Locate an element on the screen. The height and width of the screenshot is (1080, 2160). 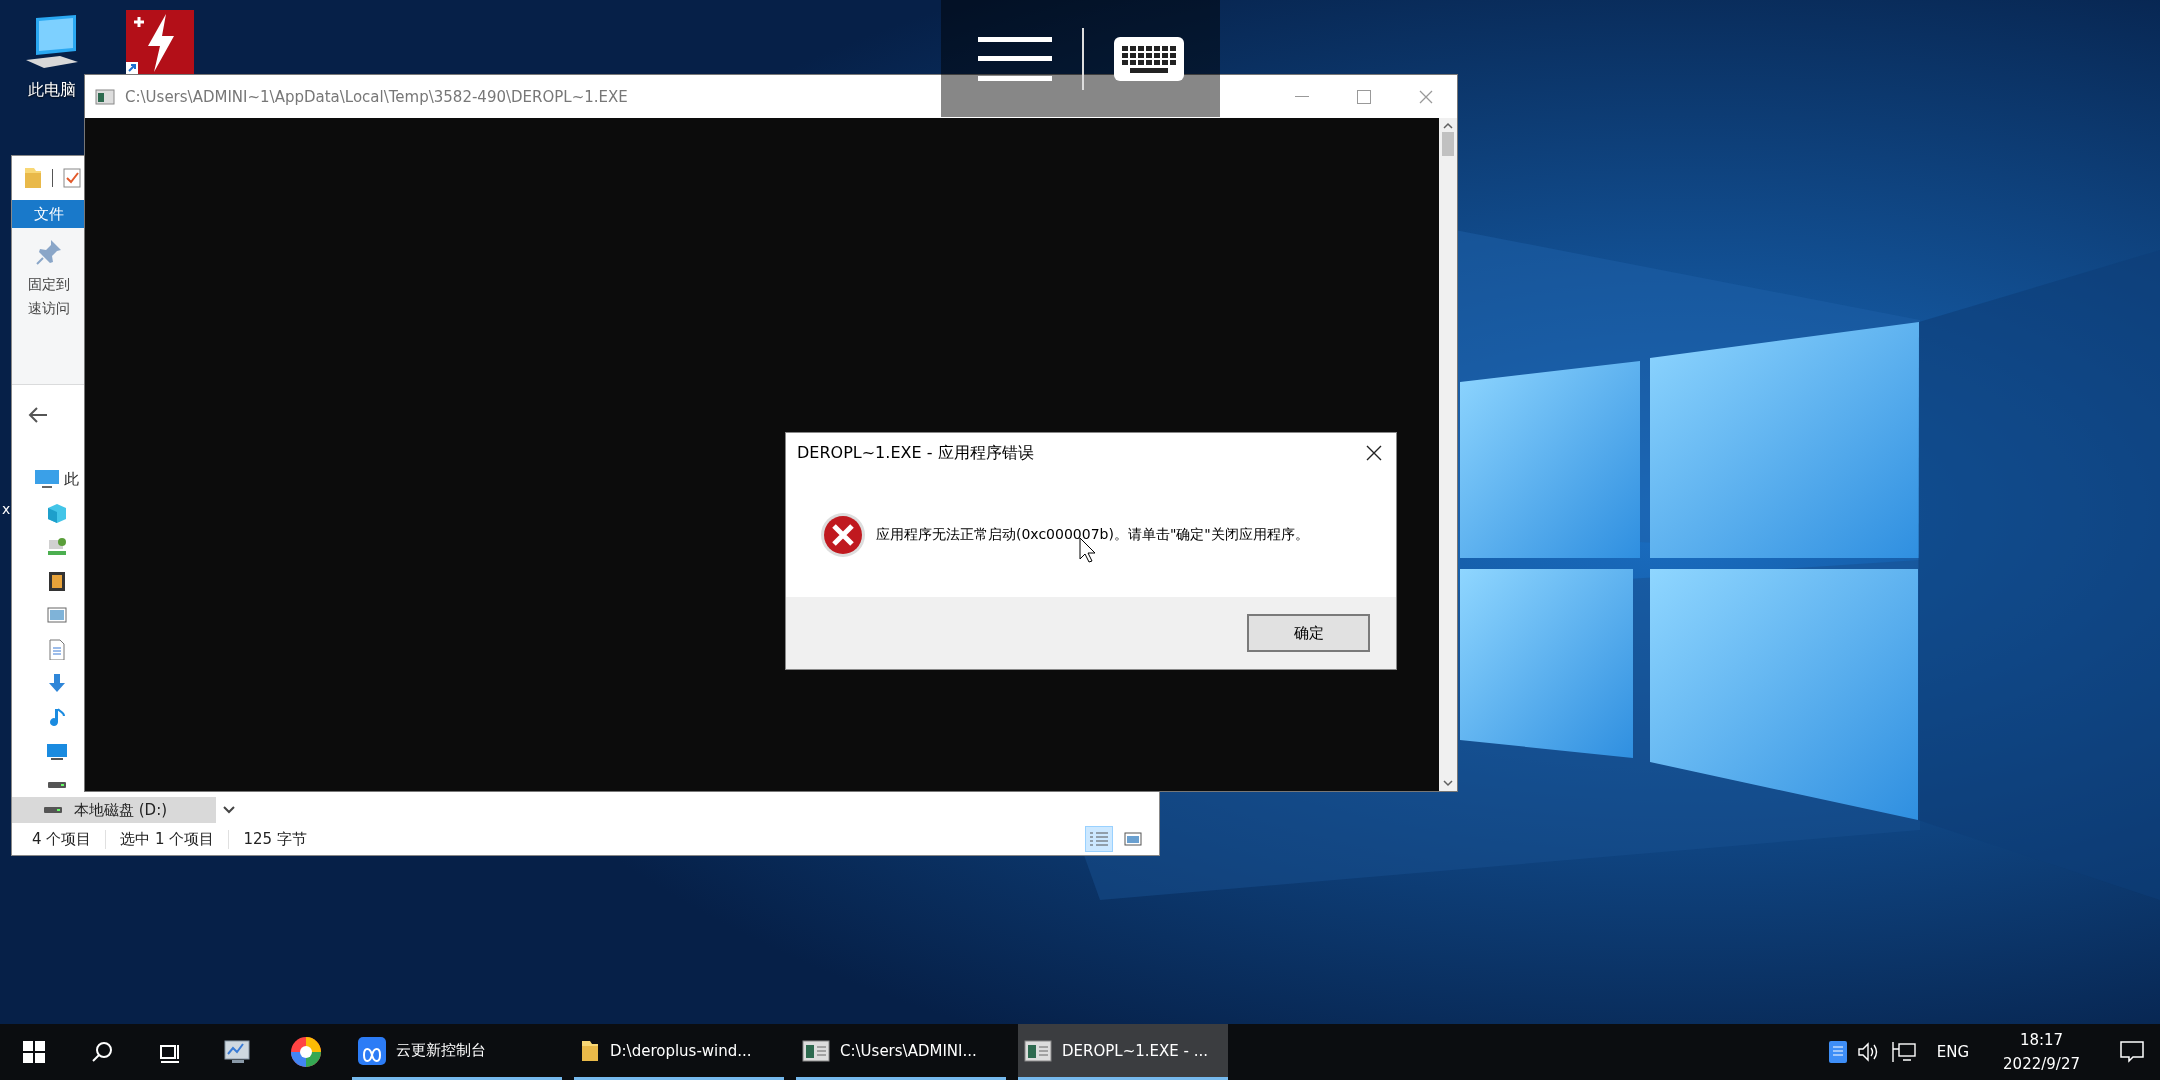
network-drive-icon is located at coordinates (57, 547).